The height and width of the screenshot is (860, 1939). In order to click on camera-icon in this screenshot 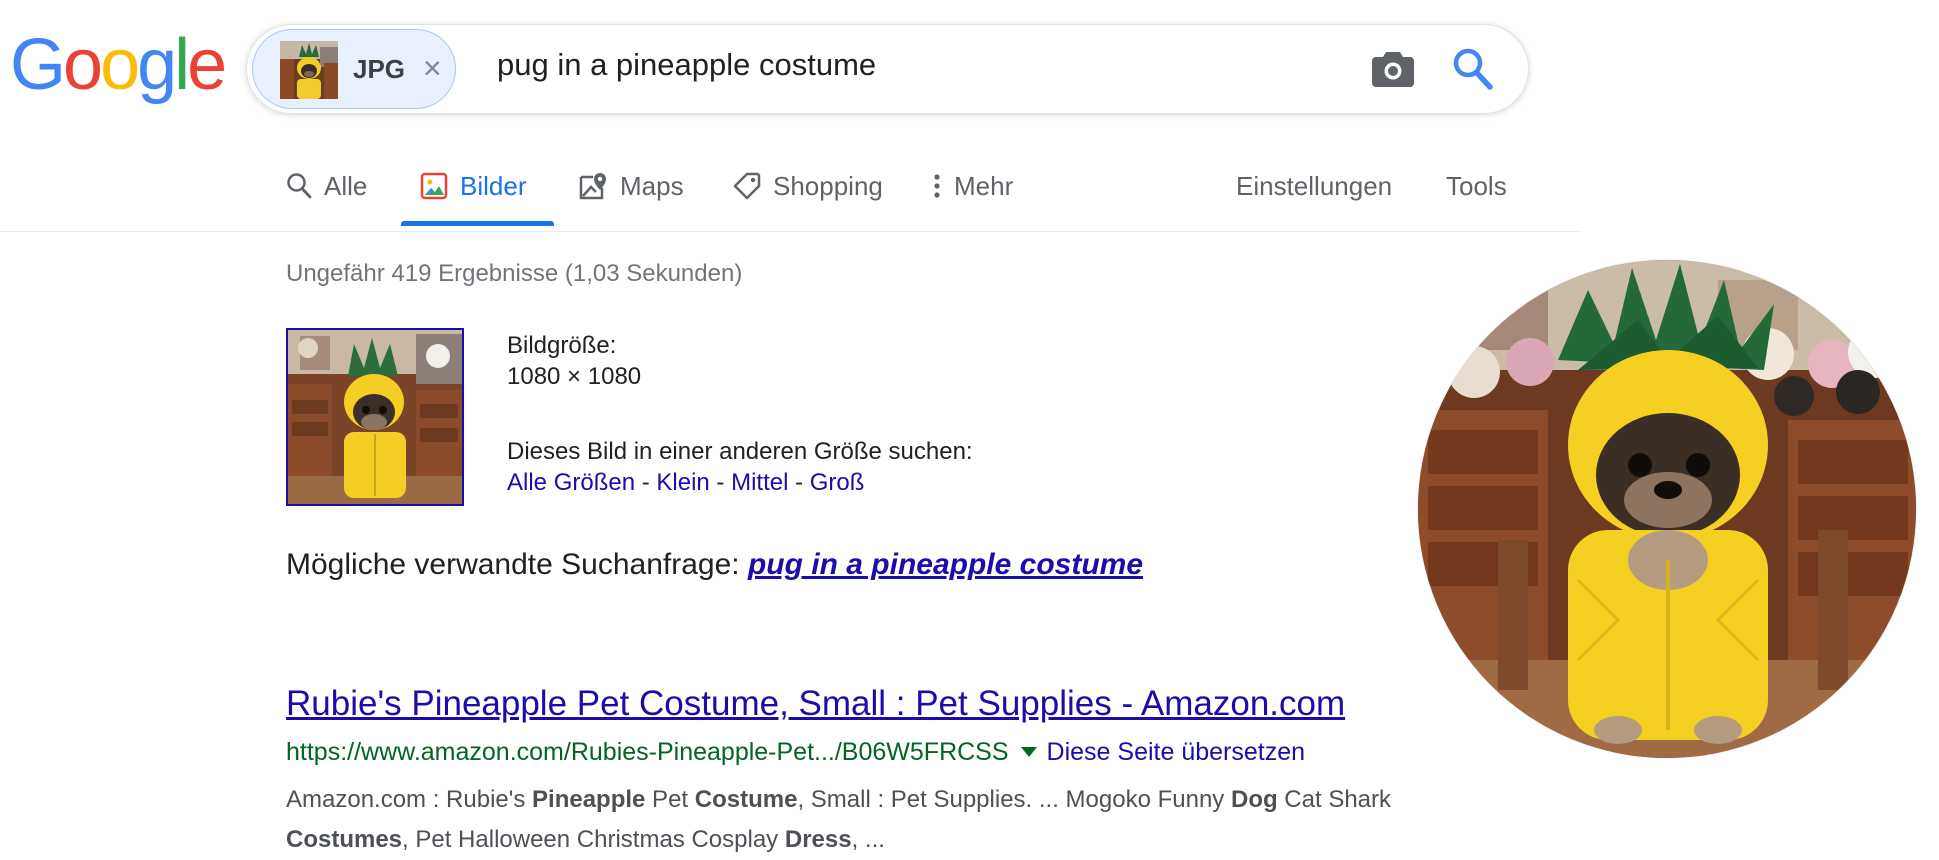, I will do `click(1393, 69)`.